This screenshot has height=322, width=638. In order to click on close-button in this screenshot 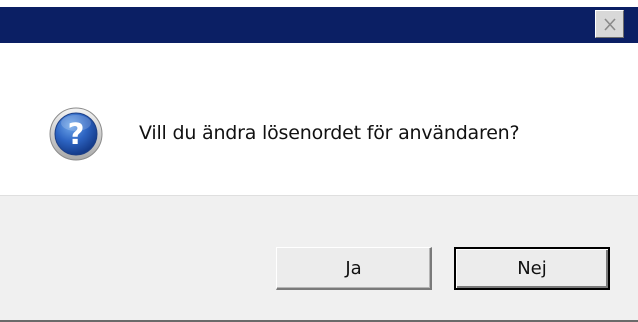, I will do `click(609, 24)`.